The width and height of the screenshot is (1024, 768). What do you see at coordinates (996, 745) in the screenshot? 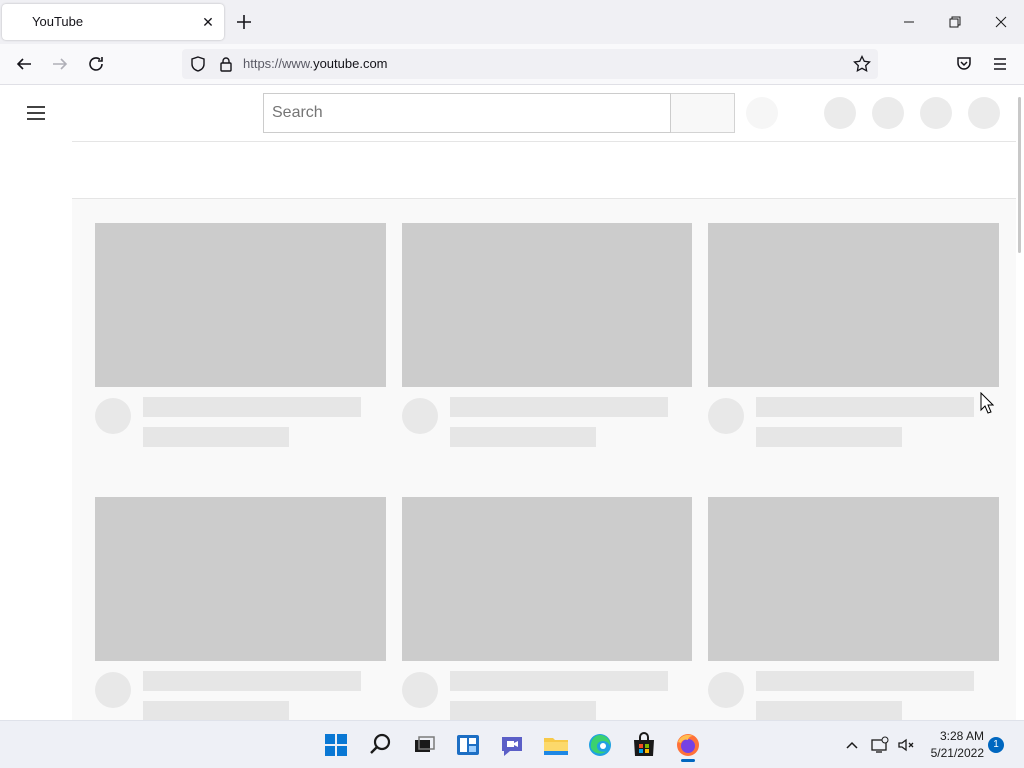
I see `notification-badge: 1` at bounding box center [996, 745].